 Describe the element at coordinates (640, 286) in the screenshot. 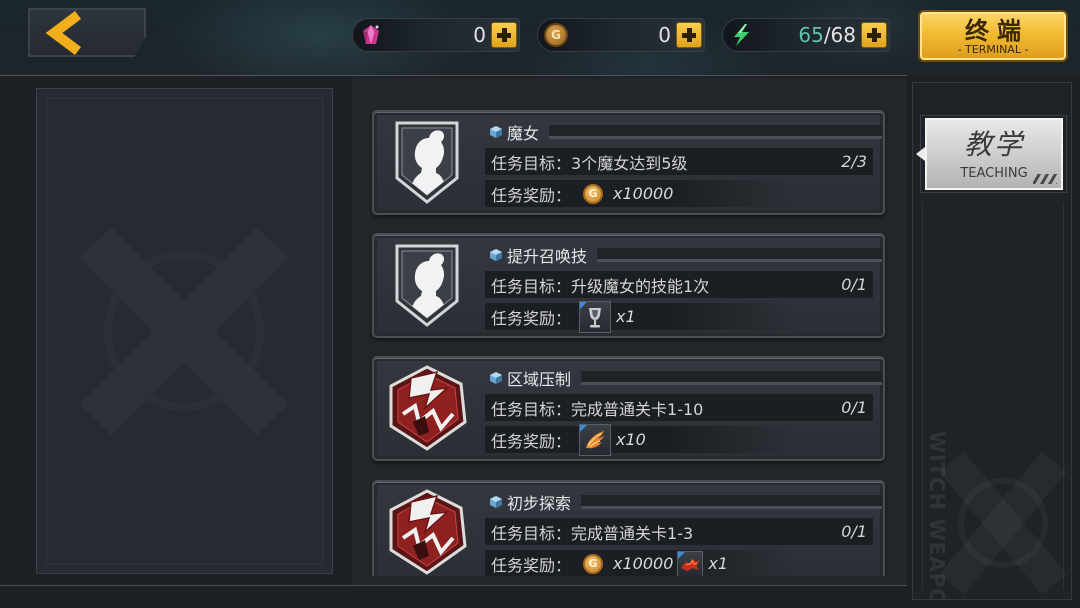

I see `objective-text: 升级魔女的技能1次` at that location.